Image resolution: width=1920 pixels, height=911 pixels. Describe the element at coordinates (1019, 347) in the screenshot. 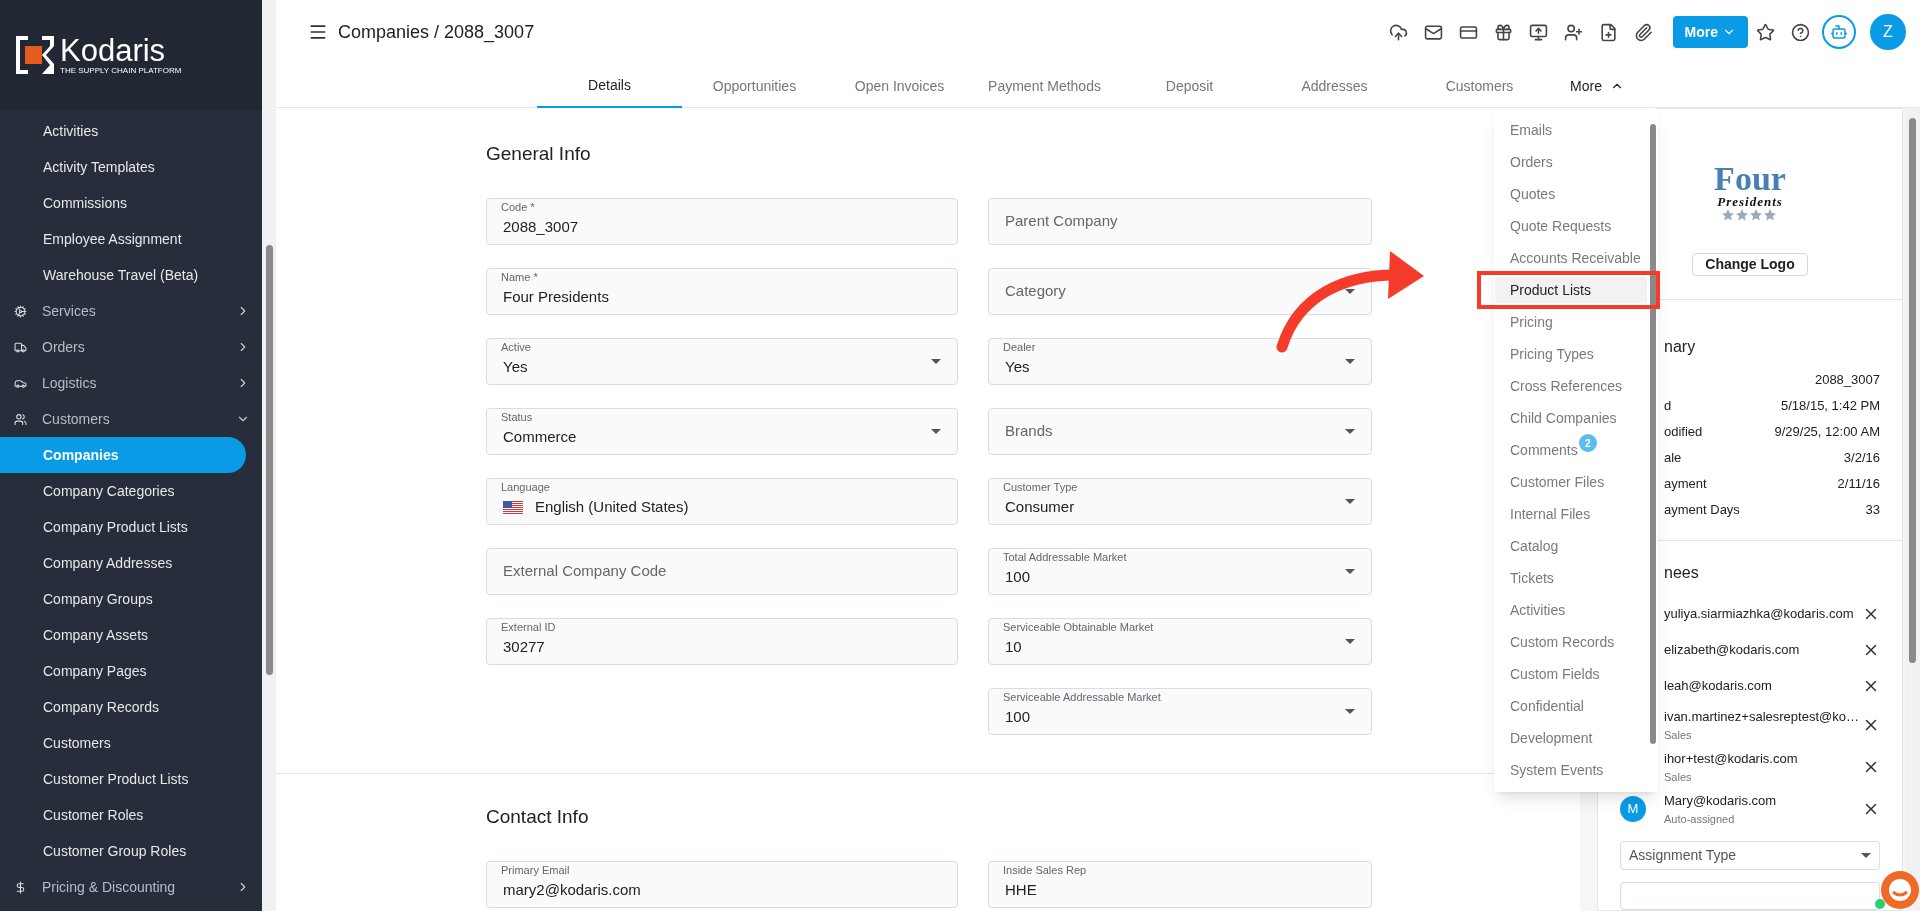

I see `field-label: Dealer` at that location.